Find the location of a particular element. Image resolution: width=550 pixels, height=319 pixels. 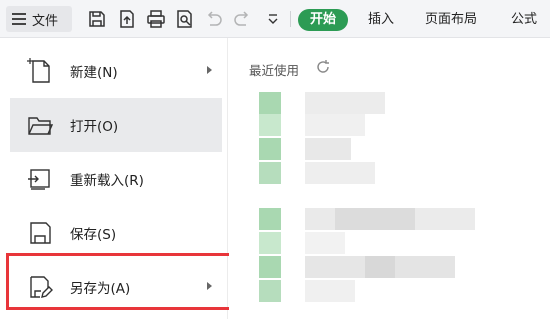

menu-item-label: 另存为(A) is located at coordinates (100, 289).